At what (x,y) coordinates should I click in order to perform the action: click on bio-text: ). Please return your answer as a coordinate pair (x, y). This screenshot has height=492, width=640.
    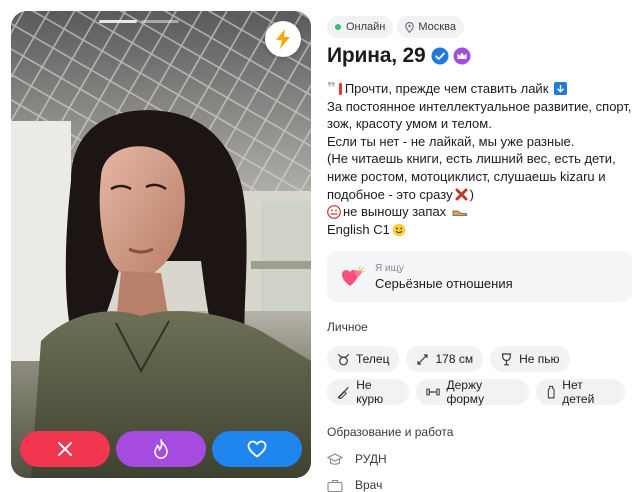
    Looking at the image, I should click on (471, 194).